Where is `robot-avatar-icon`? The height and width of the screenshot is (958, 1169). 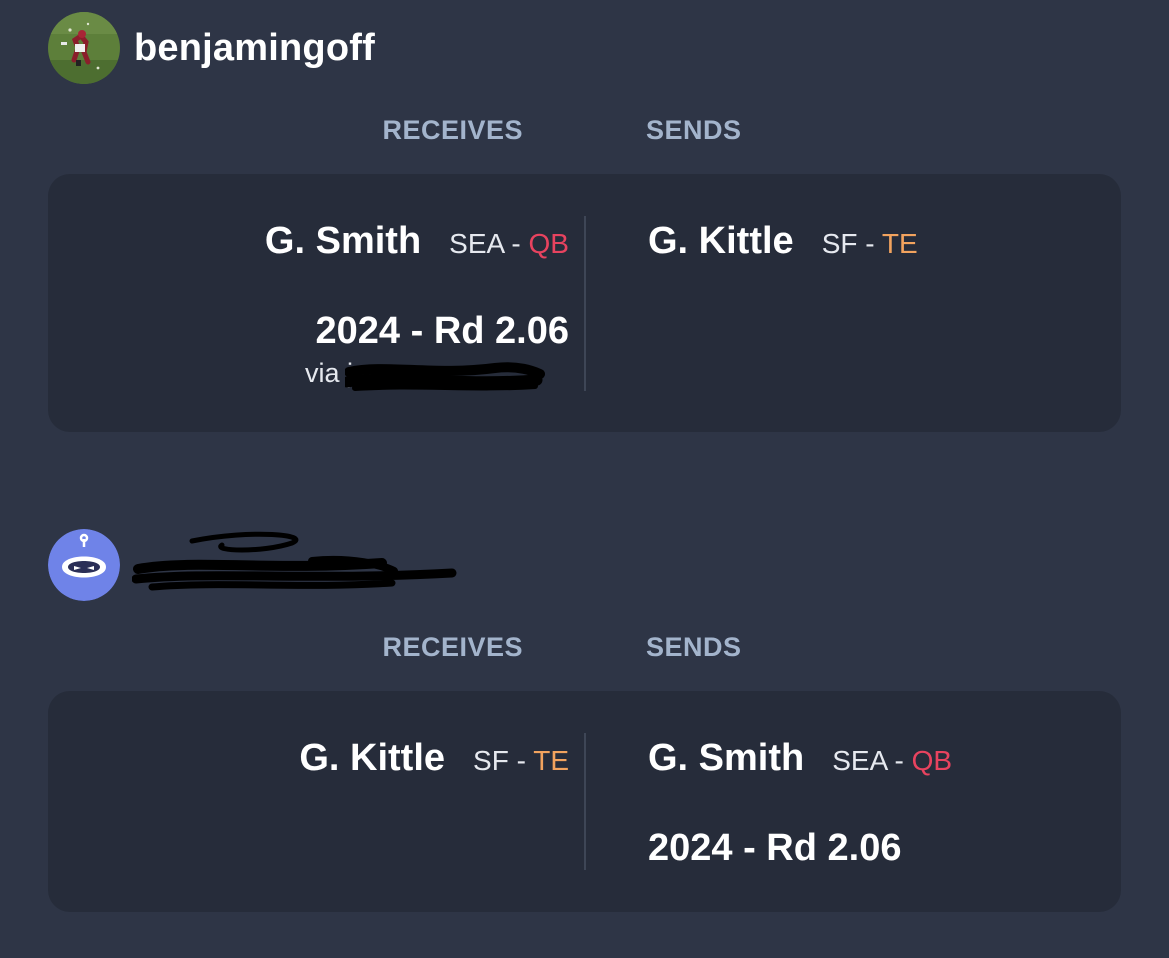
robot-avatar-icon is located at coordinates (84, 565).